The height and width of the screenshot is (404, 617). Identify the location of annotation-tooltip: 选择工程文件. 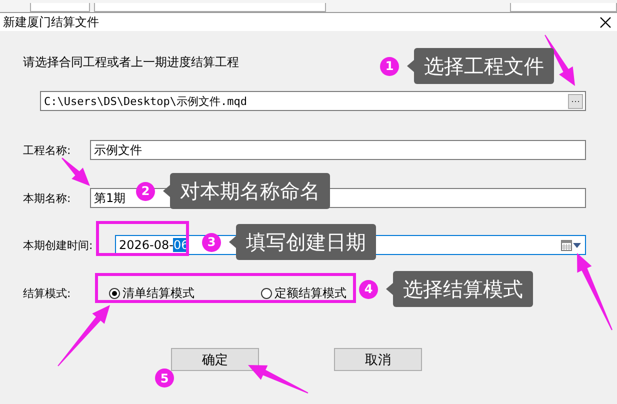
(480, 66).